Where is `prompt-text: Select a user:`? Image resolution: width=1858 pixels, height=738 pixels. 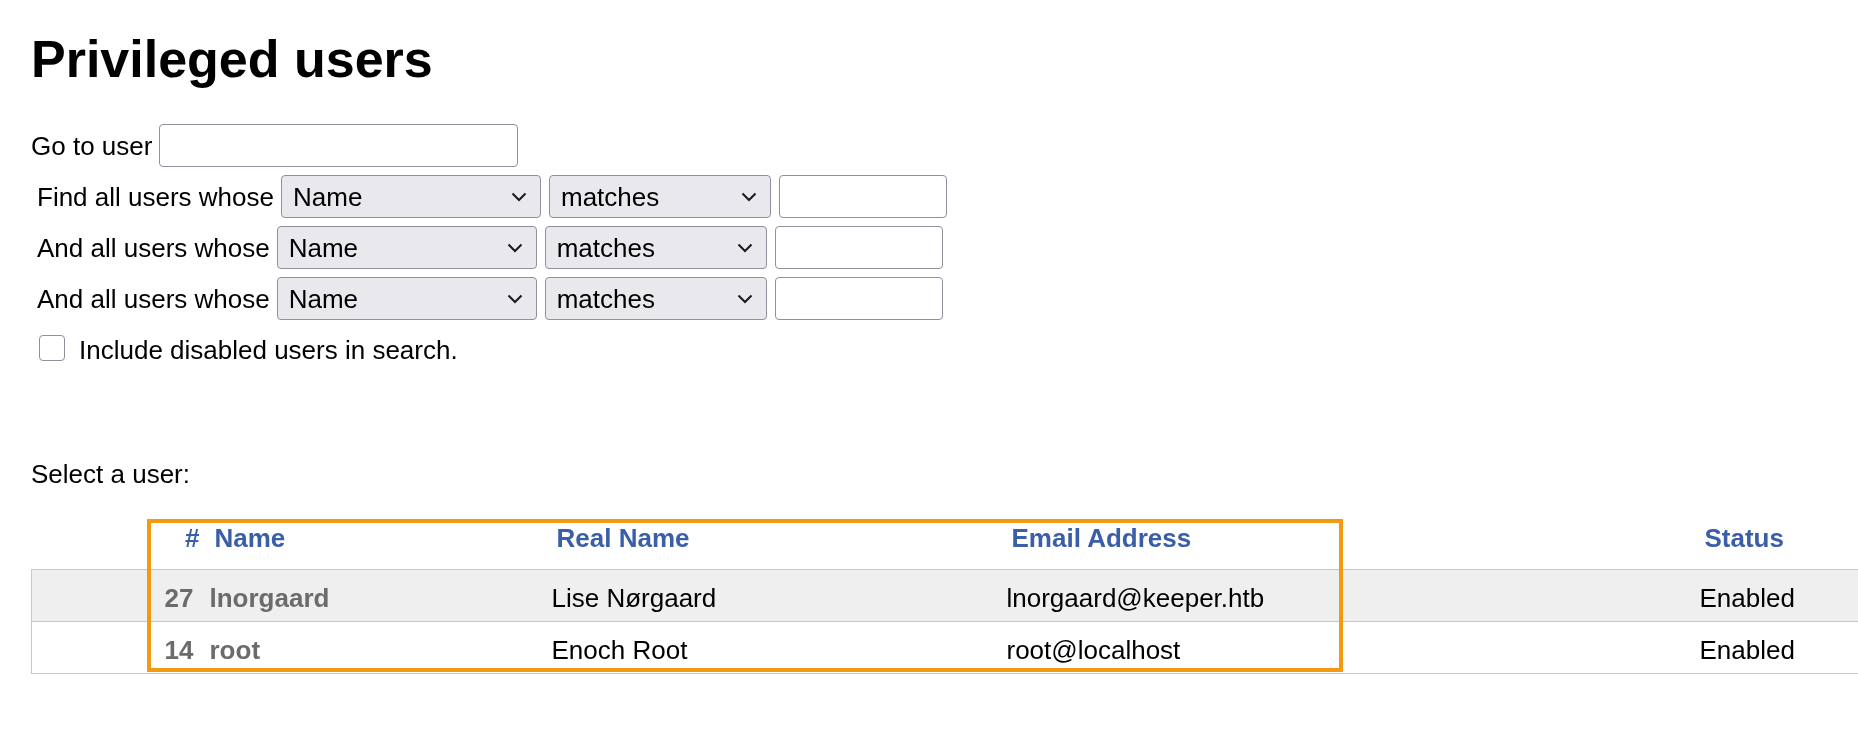
prompt-text: Select a user: is located at coordinates (110, 474).